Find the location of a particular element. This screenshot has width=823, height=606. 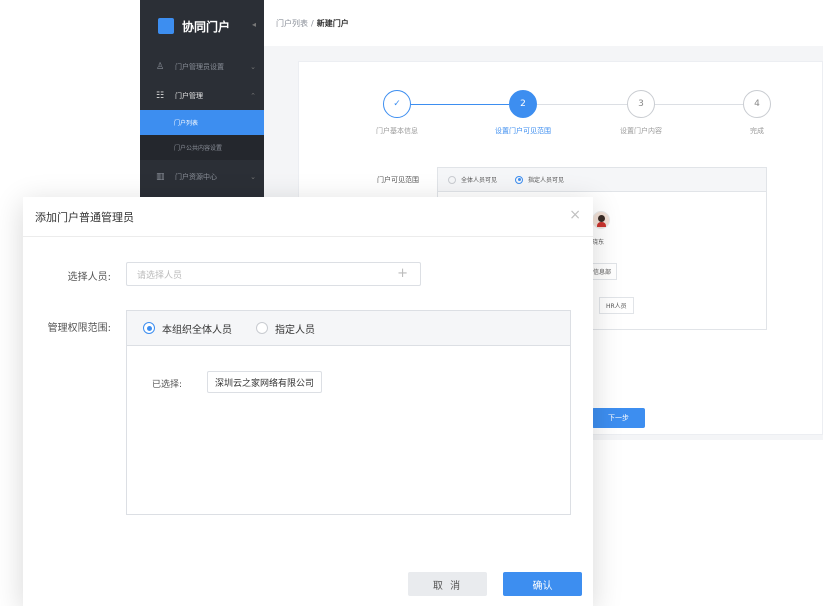

breadcrumb: 门户列表 / 新建门户 is located at coordinates (543, 23).